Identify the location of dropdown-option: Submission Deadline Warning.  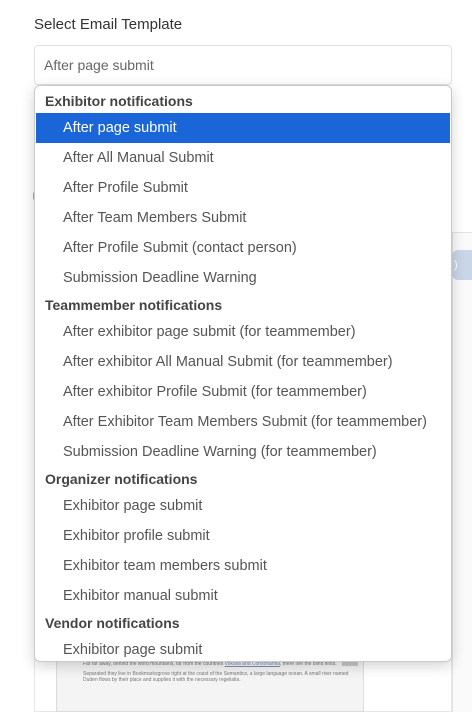
(243, 278).